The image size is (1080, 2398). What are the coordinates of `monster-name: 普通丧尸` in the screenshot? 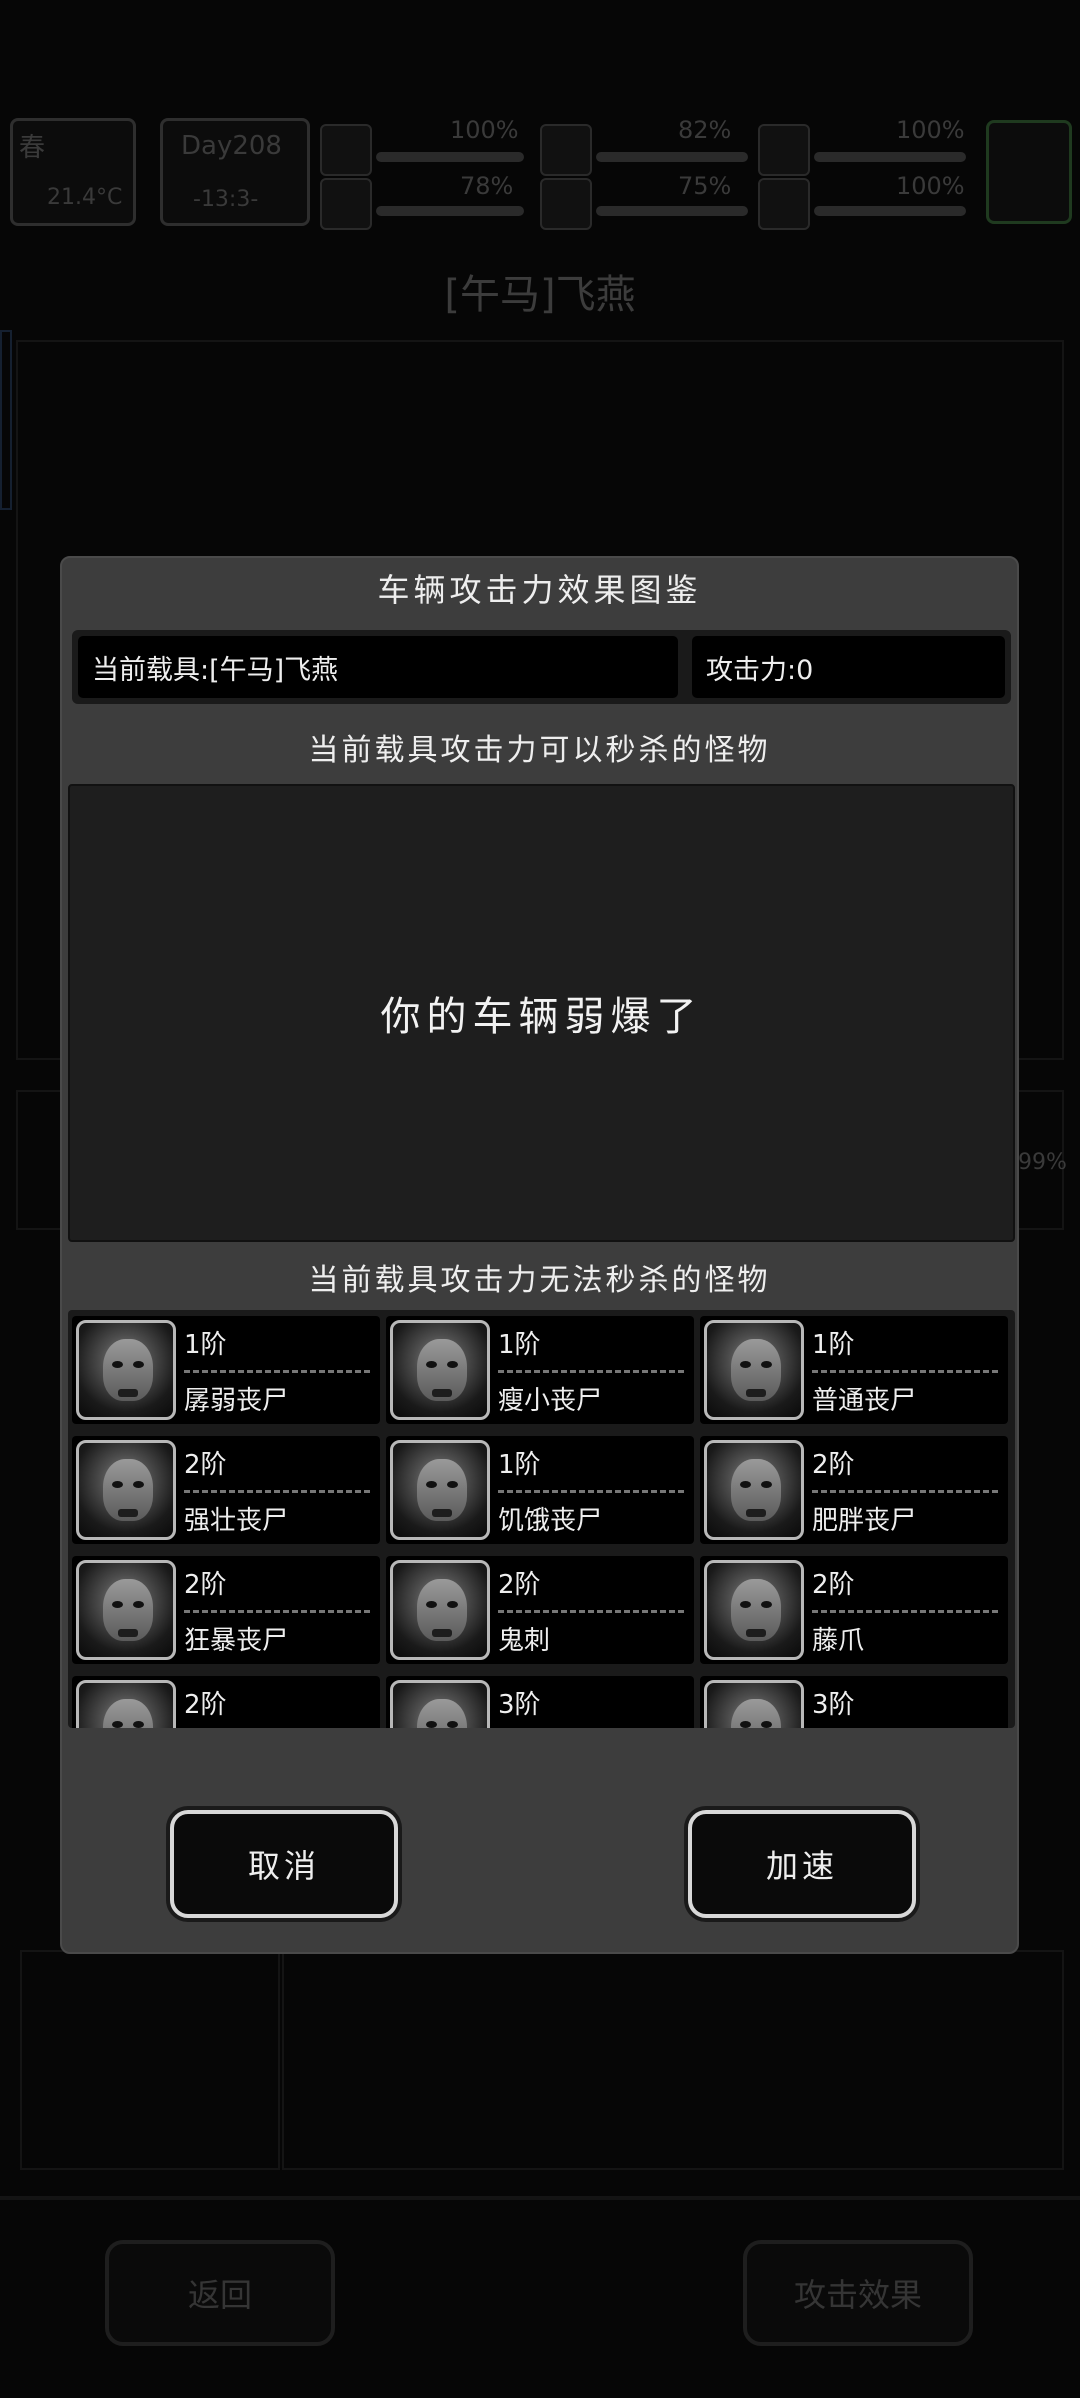 It's located at (864, 1401).